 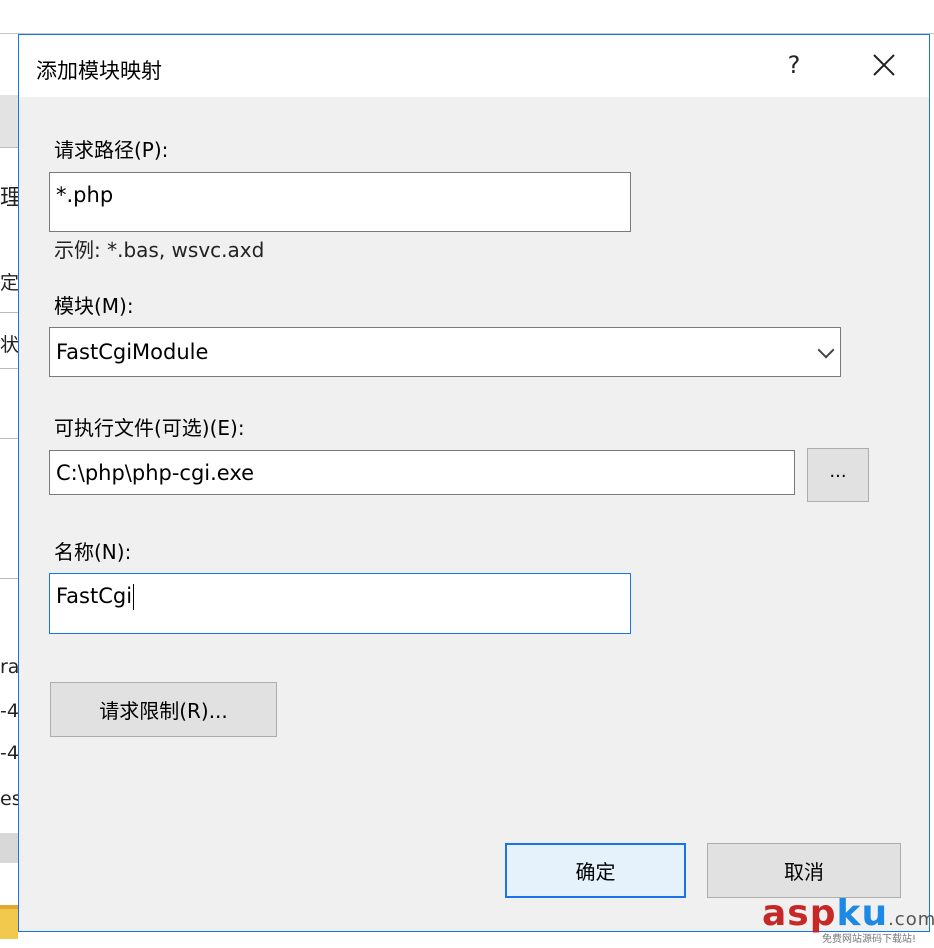 What do you see at coordinates (9, 922) in the screenshot?
I see `folder-icon` at bounding box center [9, 922].